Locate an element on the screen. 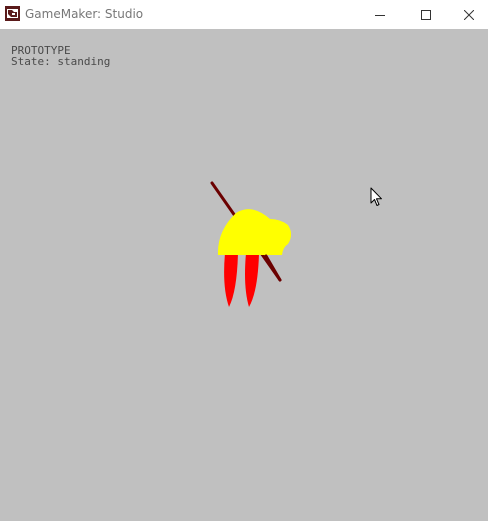 The width and height of the screenshot is (488, 521). player-head is located at coordinates (278, 234).